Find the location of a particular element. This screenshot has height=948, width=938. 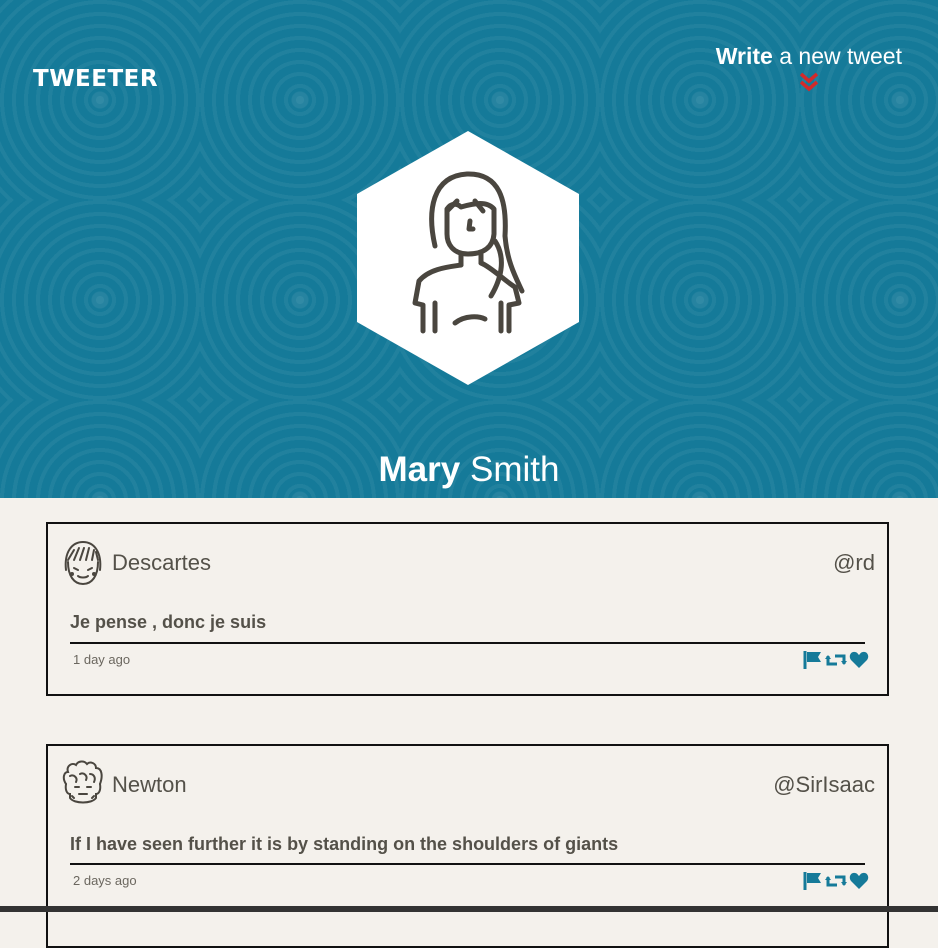

profile-avatar is located at coordinates (468, 258).